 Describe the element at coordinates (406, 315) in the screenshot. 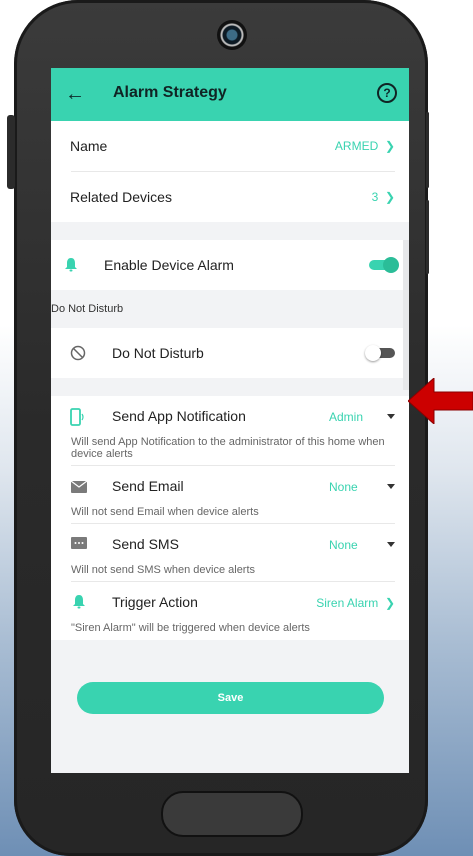

I see `scrollbar` at that location.